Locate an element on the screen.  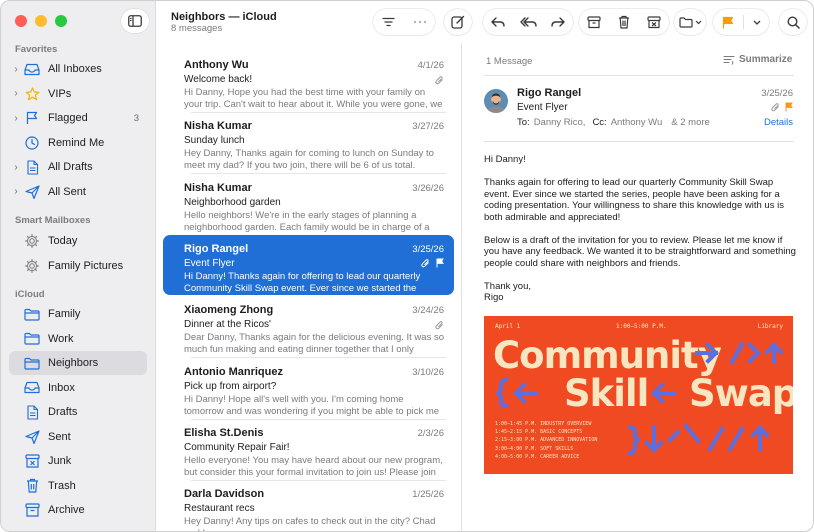
sidebar-item-neighbors: Neighbors is located at coordinates (78, 363).